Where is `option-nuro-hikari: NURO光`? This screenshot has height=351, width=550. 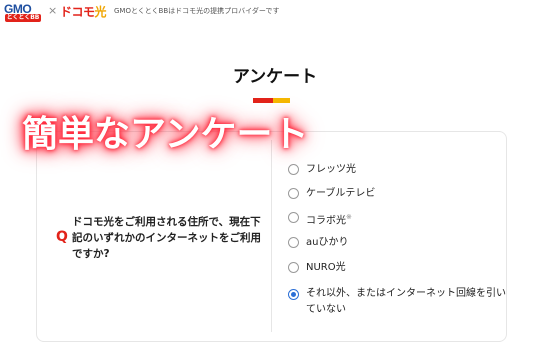
option-nuro-hikari: NURO光 is located at coordinates (317, 267).